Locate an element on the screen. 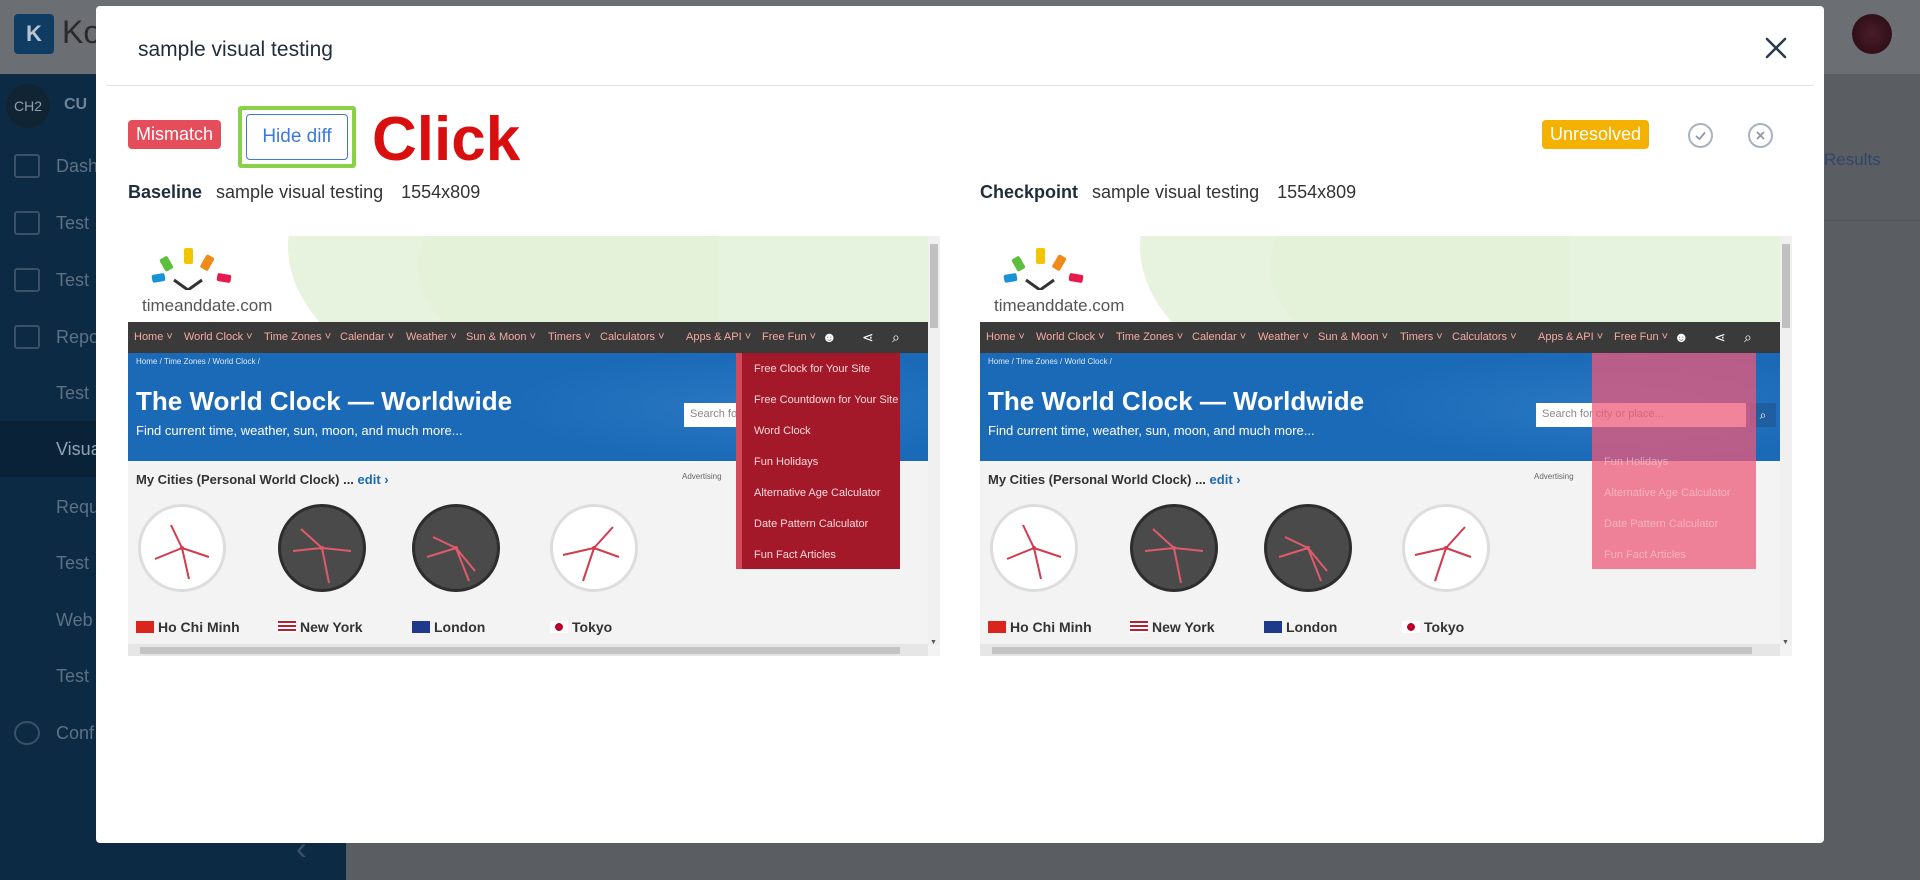  app-logo: K is located at coordinates (34, 34).